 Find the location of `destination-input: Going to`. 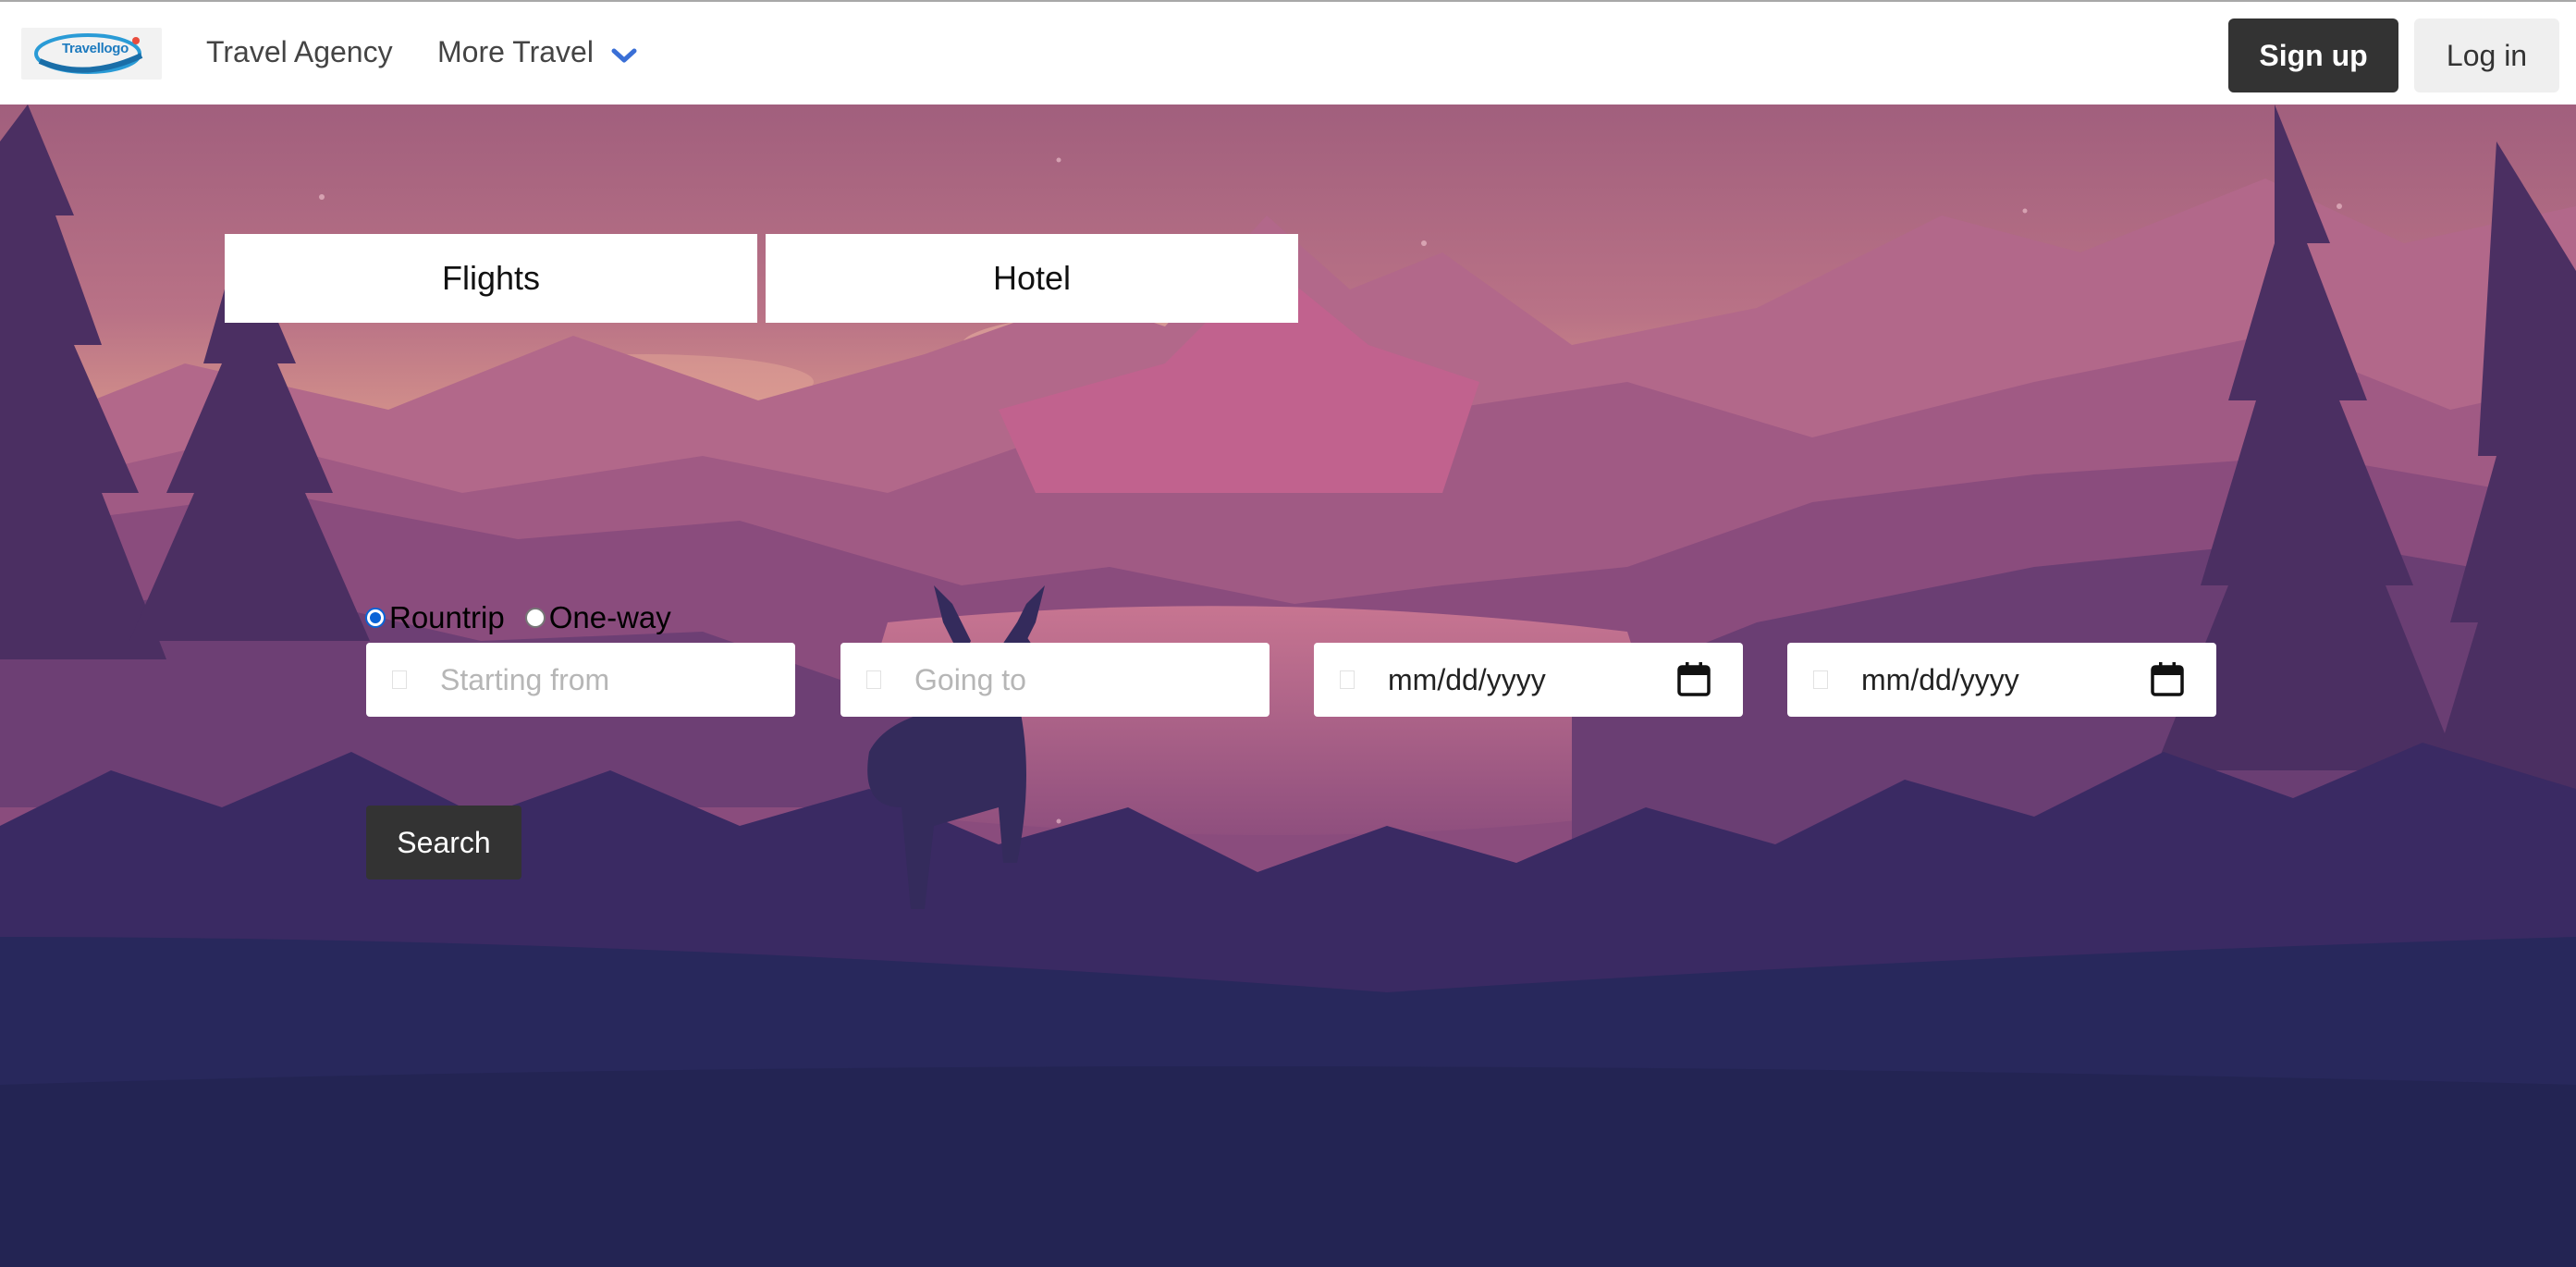

destination-input: Going to is located at coordinates (1055, 680).